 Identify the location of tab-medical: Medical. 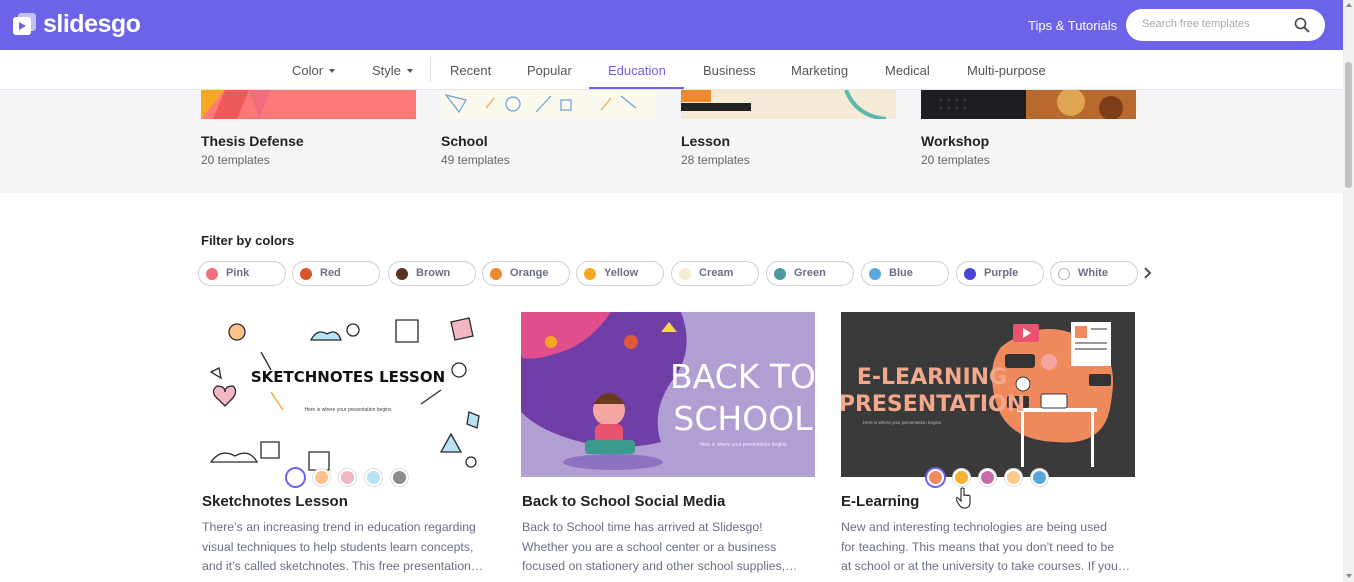
(907, 70).